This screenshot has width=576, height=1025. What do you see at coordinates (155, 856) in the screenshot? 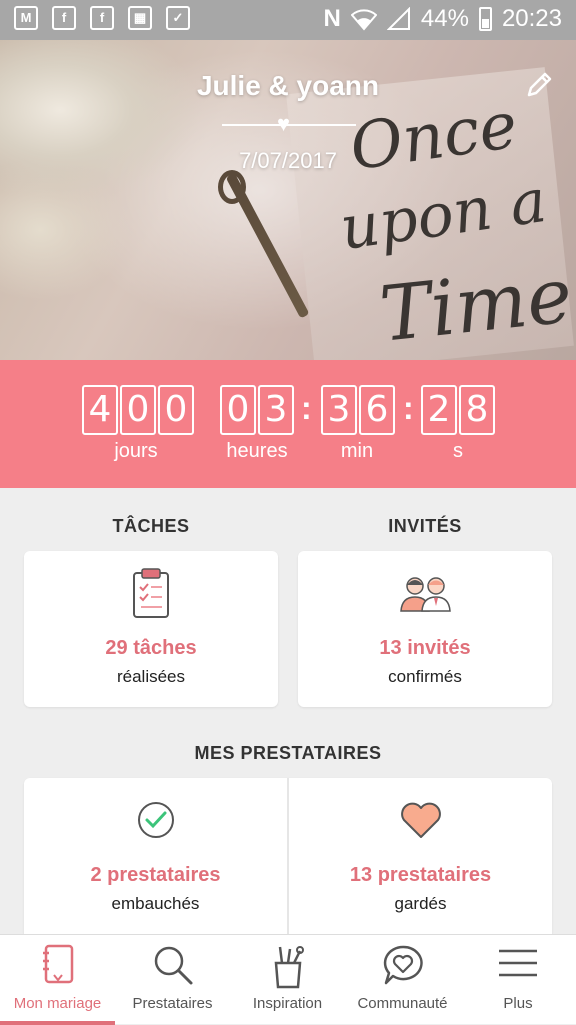
I see `vendors-hired: 2 prestataires embauchés` at bounding box center [155, 856].